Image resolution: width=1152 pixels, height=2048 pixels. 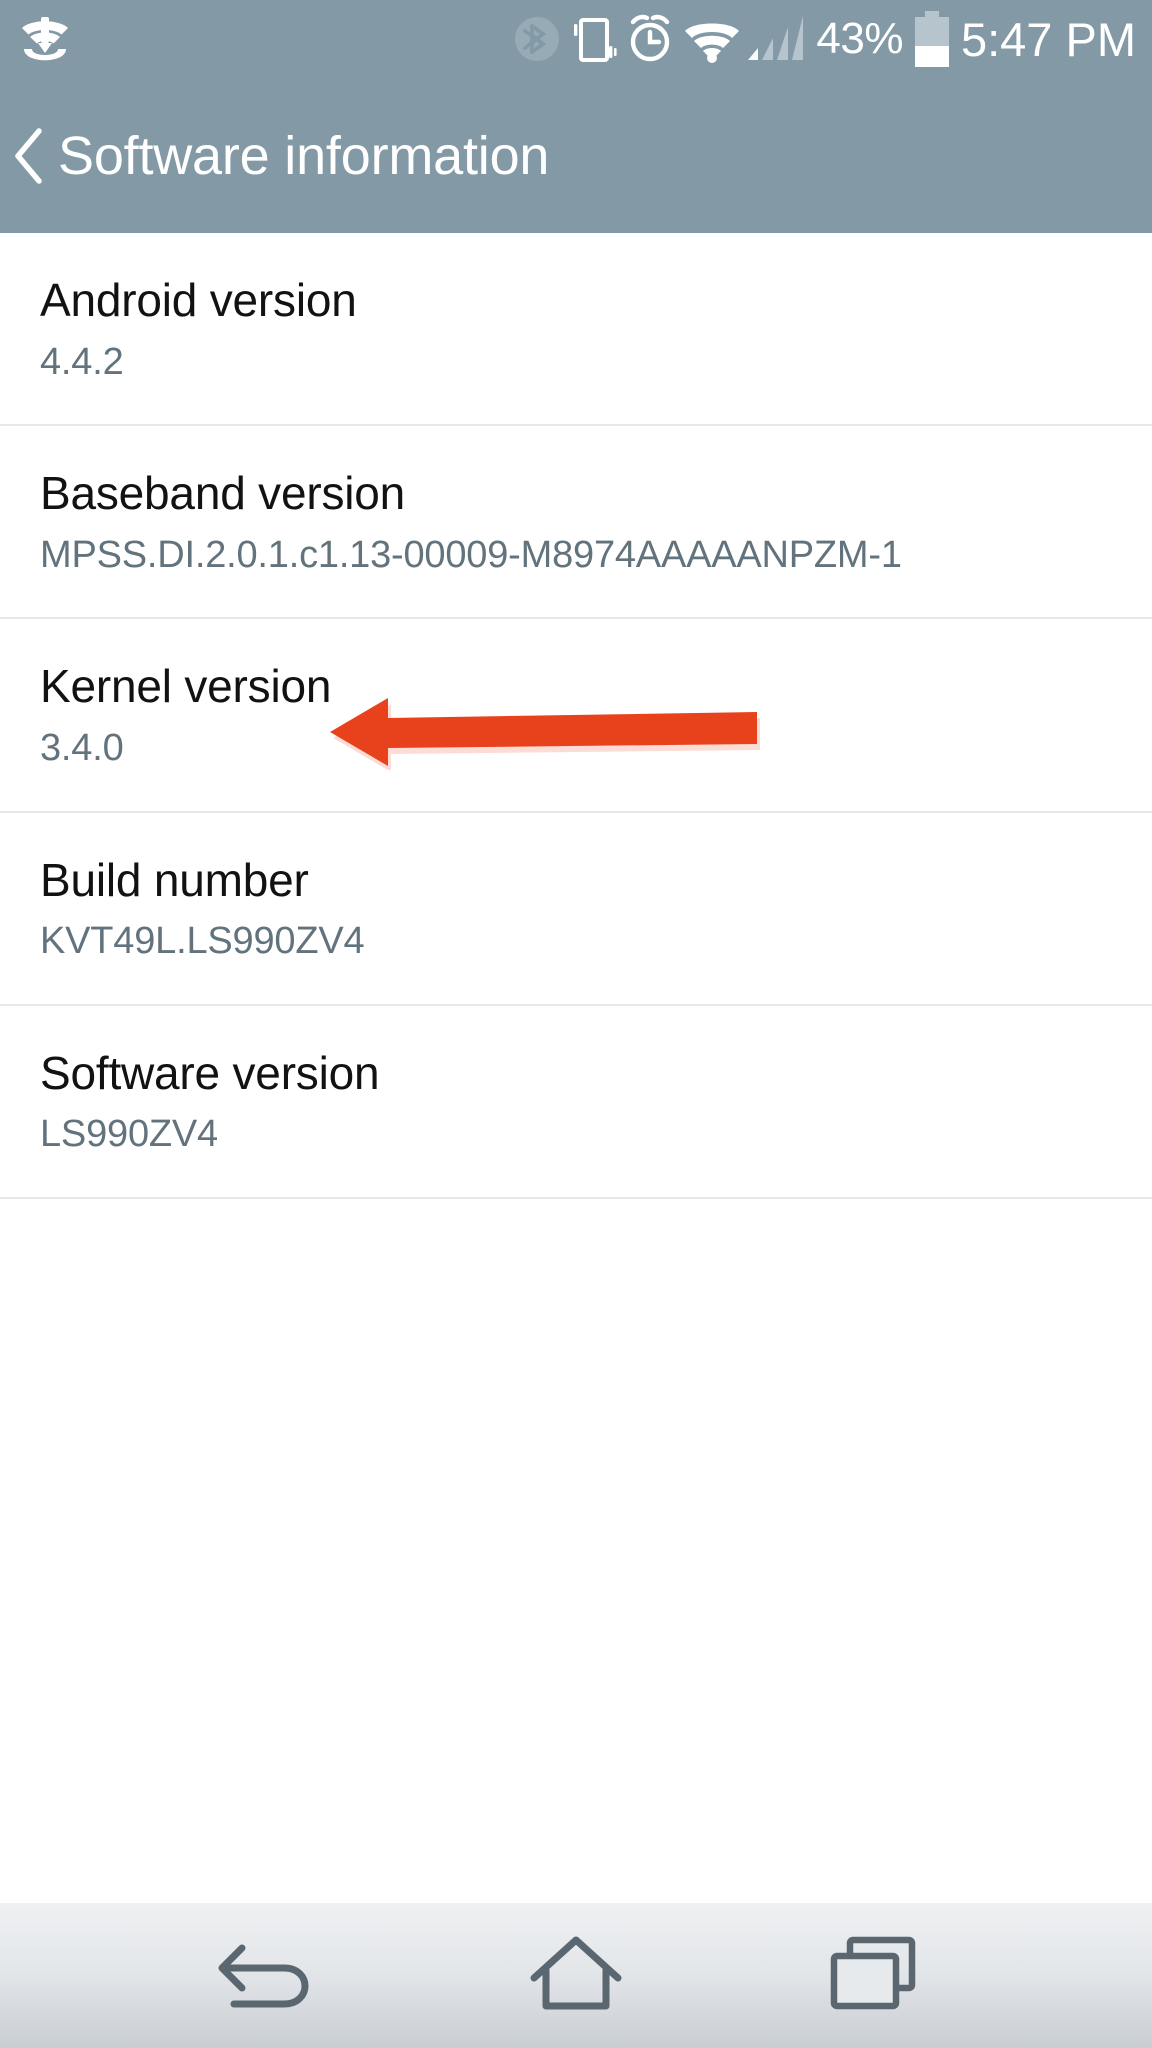 What do you see at coordinates (45, 39) in the screenshot?
I see `wifi-calling-icon` at bounding box center [45, 39].